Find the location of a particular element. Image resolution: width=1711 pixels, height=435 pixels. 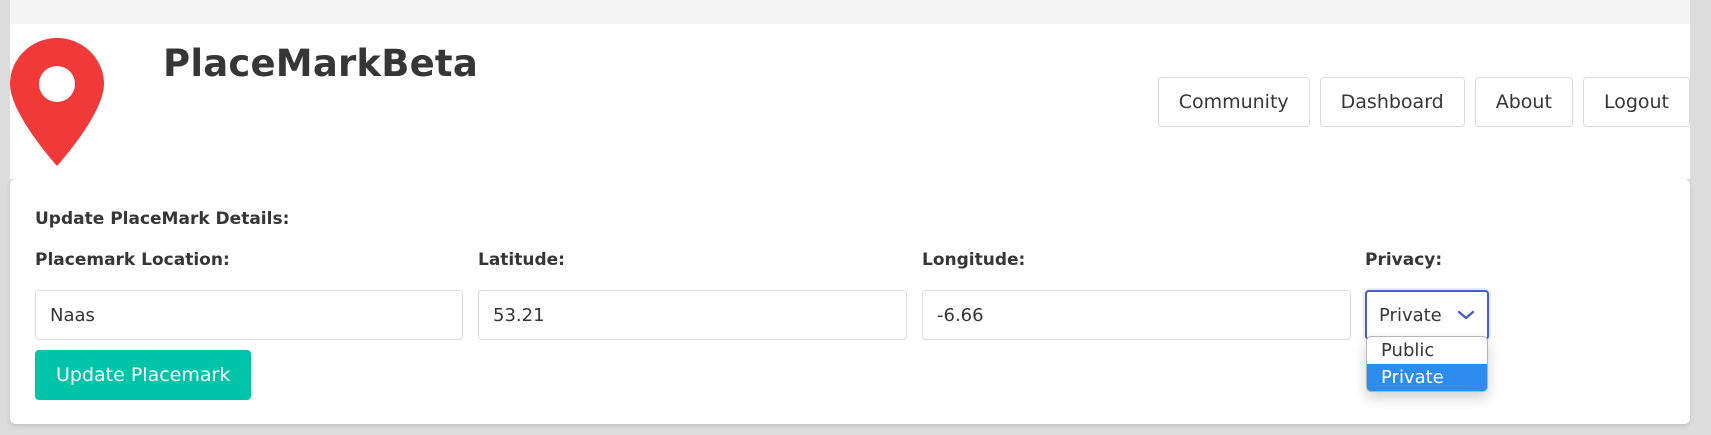

location-field: Placemark Location: Naas is located at coordinates (249, 295).